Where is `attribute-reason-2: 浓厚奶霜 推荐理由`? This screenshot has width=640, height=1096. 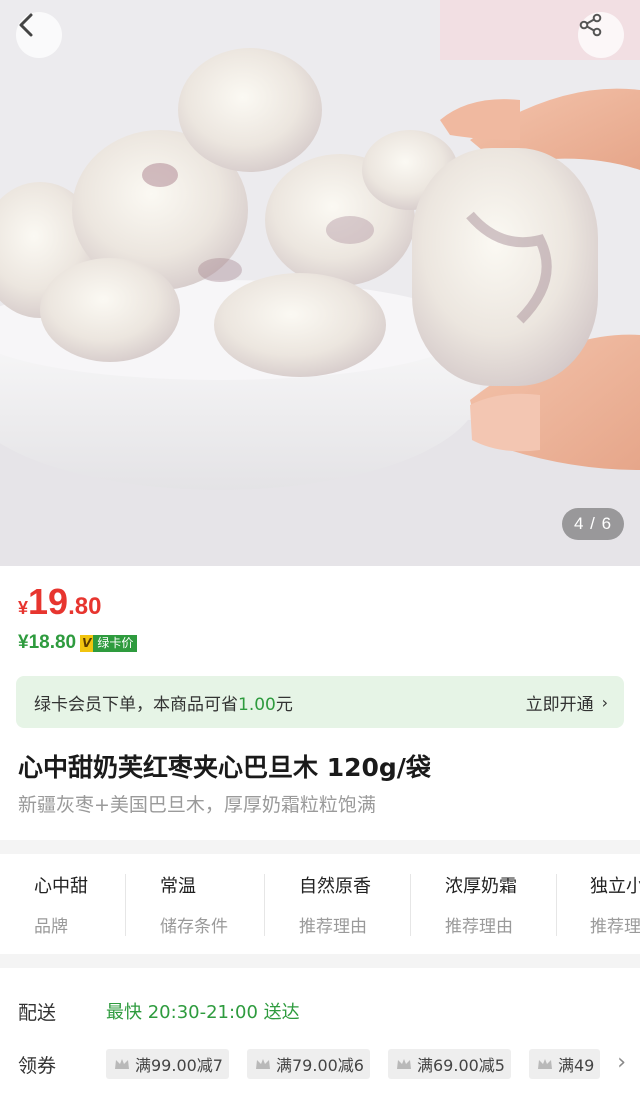
attribute-reason-2: 浓厚奶霜 推荐理由 is located at coordinates (481, 905).